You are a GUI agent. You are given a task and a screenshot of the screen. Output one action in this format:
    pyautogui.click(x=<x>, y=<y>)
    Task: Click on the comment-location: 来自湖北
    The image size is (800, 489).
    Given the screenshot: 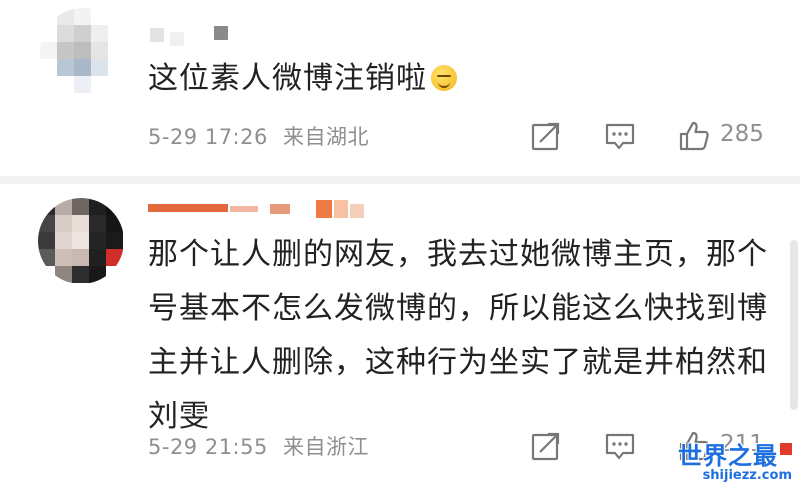 What is the action you would take?
    pyautogui.click(x=326, y=137)
    